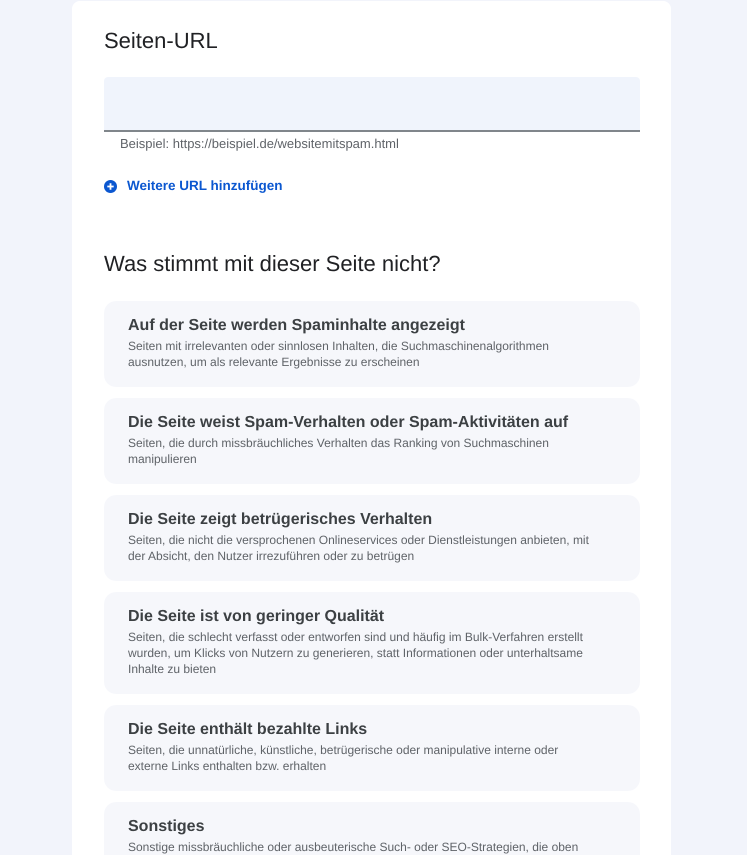  I want to click on url-field, so click(372, 104).